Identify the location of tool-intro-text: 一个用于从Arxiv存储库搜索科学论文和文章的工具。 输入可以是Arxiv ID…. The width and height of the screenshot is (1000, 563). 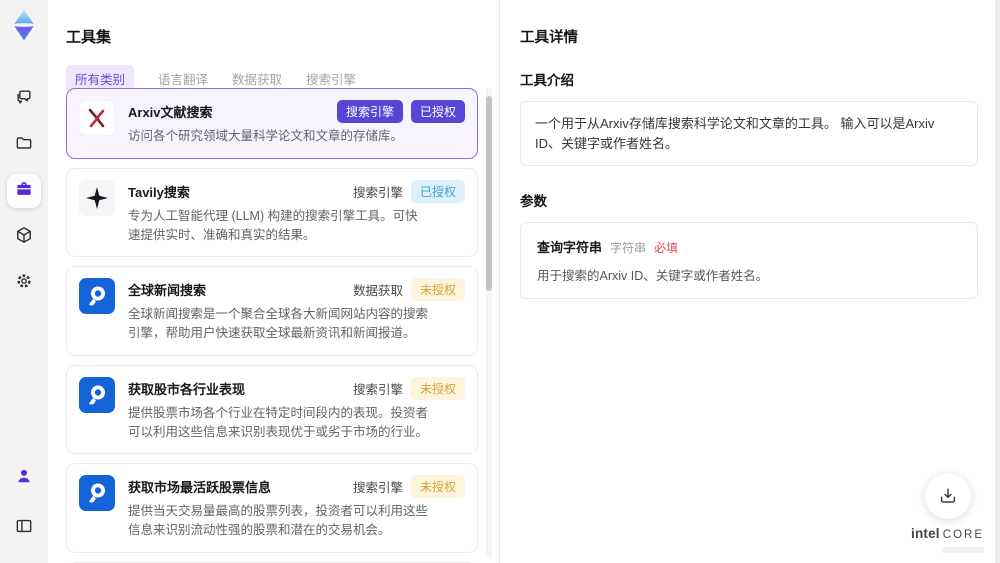
(735, 133).